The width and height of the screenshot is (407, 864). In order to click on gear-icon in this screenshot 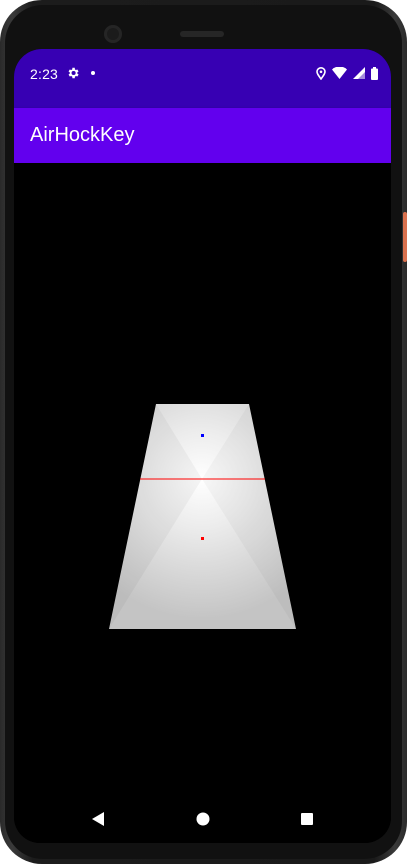, I will do `click(73, 73)`.